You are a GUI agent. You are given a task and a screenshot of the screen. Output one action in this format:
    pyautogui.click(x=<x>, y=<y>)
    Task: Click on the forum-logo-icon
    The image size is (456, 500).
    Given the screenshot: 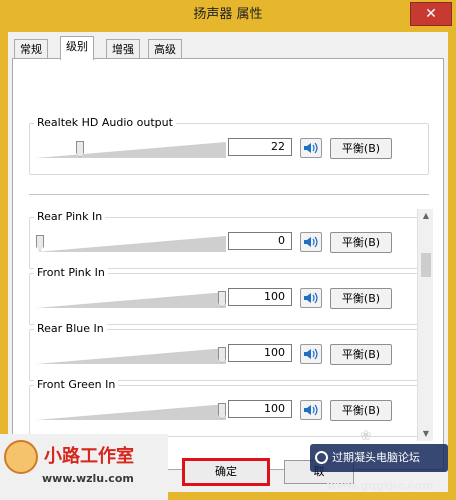 What is the action you would take?
    pyautogui.click(x=321, y=457)
    